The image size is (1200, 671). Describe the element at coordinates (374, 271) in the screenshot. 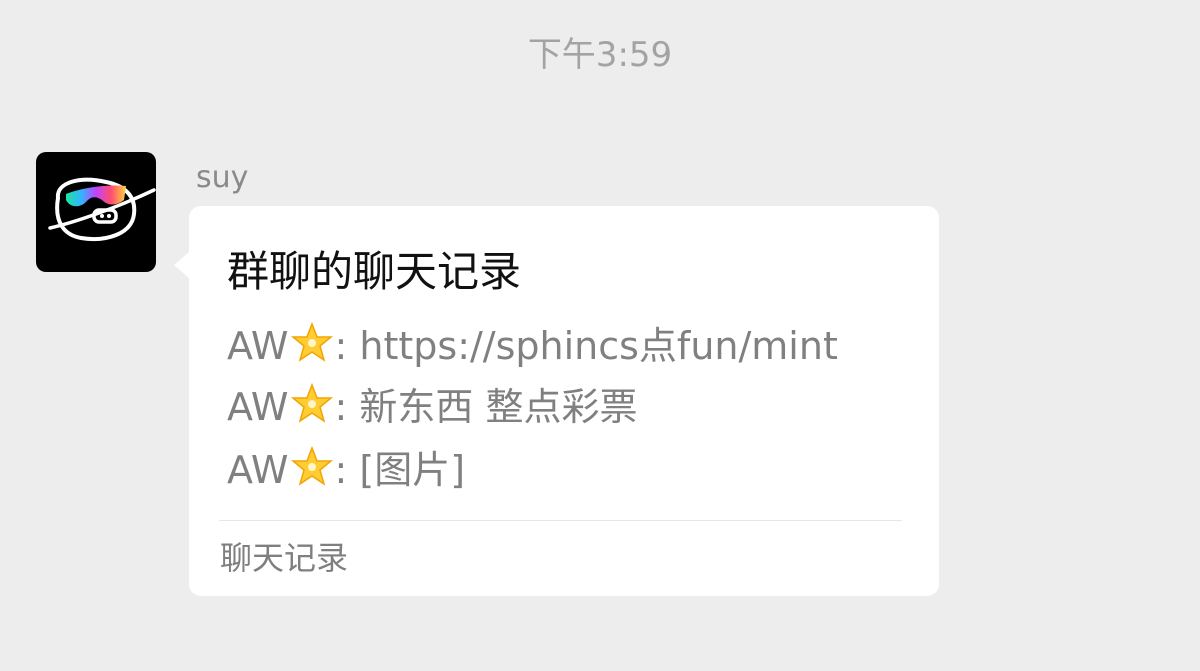

I see `card-title: 群聊的聊天记录` at that location.